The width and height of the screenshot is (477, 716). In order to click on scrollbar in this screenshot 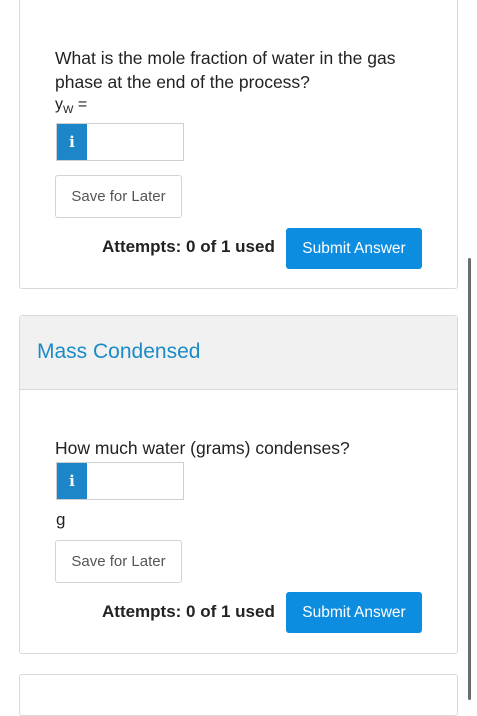, I will do `click(469, 479)`.